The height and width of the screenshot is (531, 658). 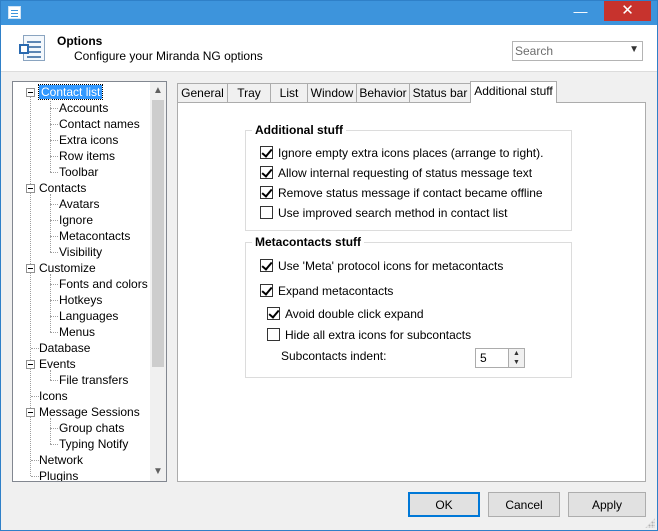 I want to click on tree-item: Extra icons, so click(x=88, y=140).